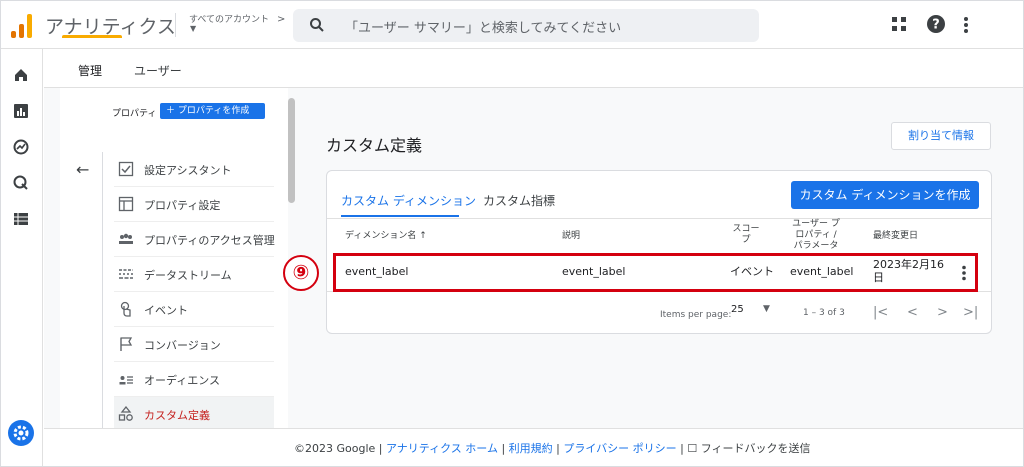 This screenshot has height=467, width=1024. I want to click on feedback-icon: ☐, so click(692, 448).